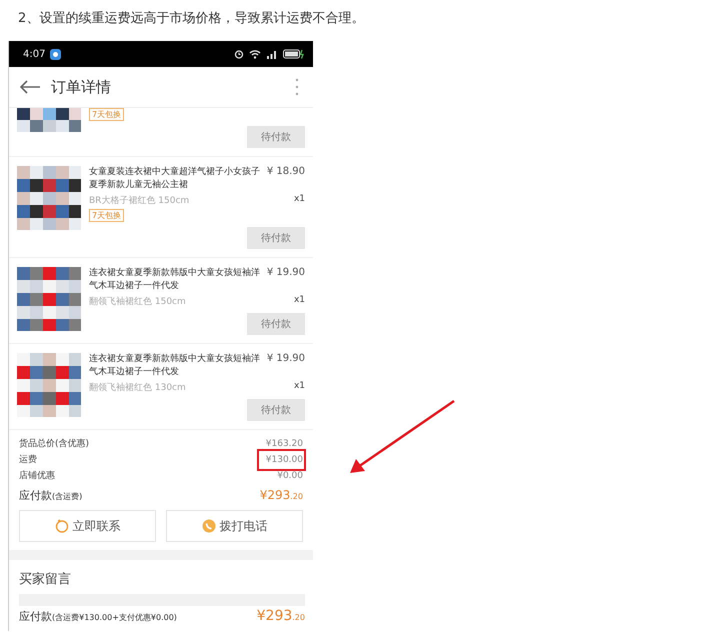 The image size is (720, 640). I want to click on total-label: 应付款(含运费), so click(50, 495).